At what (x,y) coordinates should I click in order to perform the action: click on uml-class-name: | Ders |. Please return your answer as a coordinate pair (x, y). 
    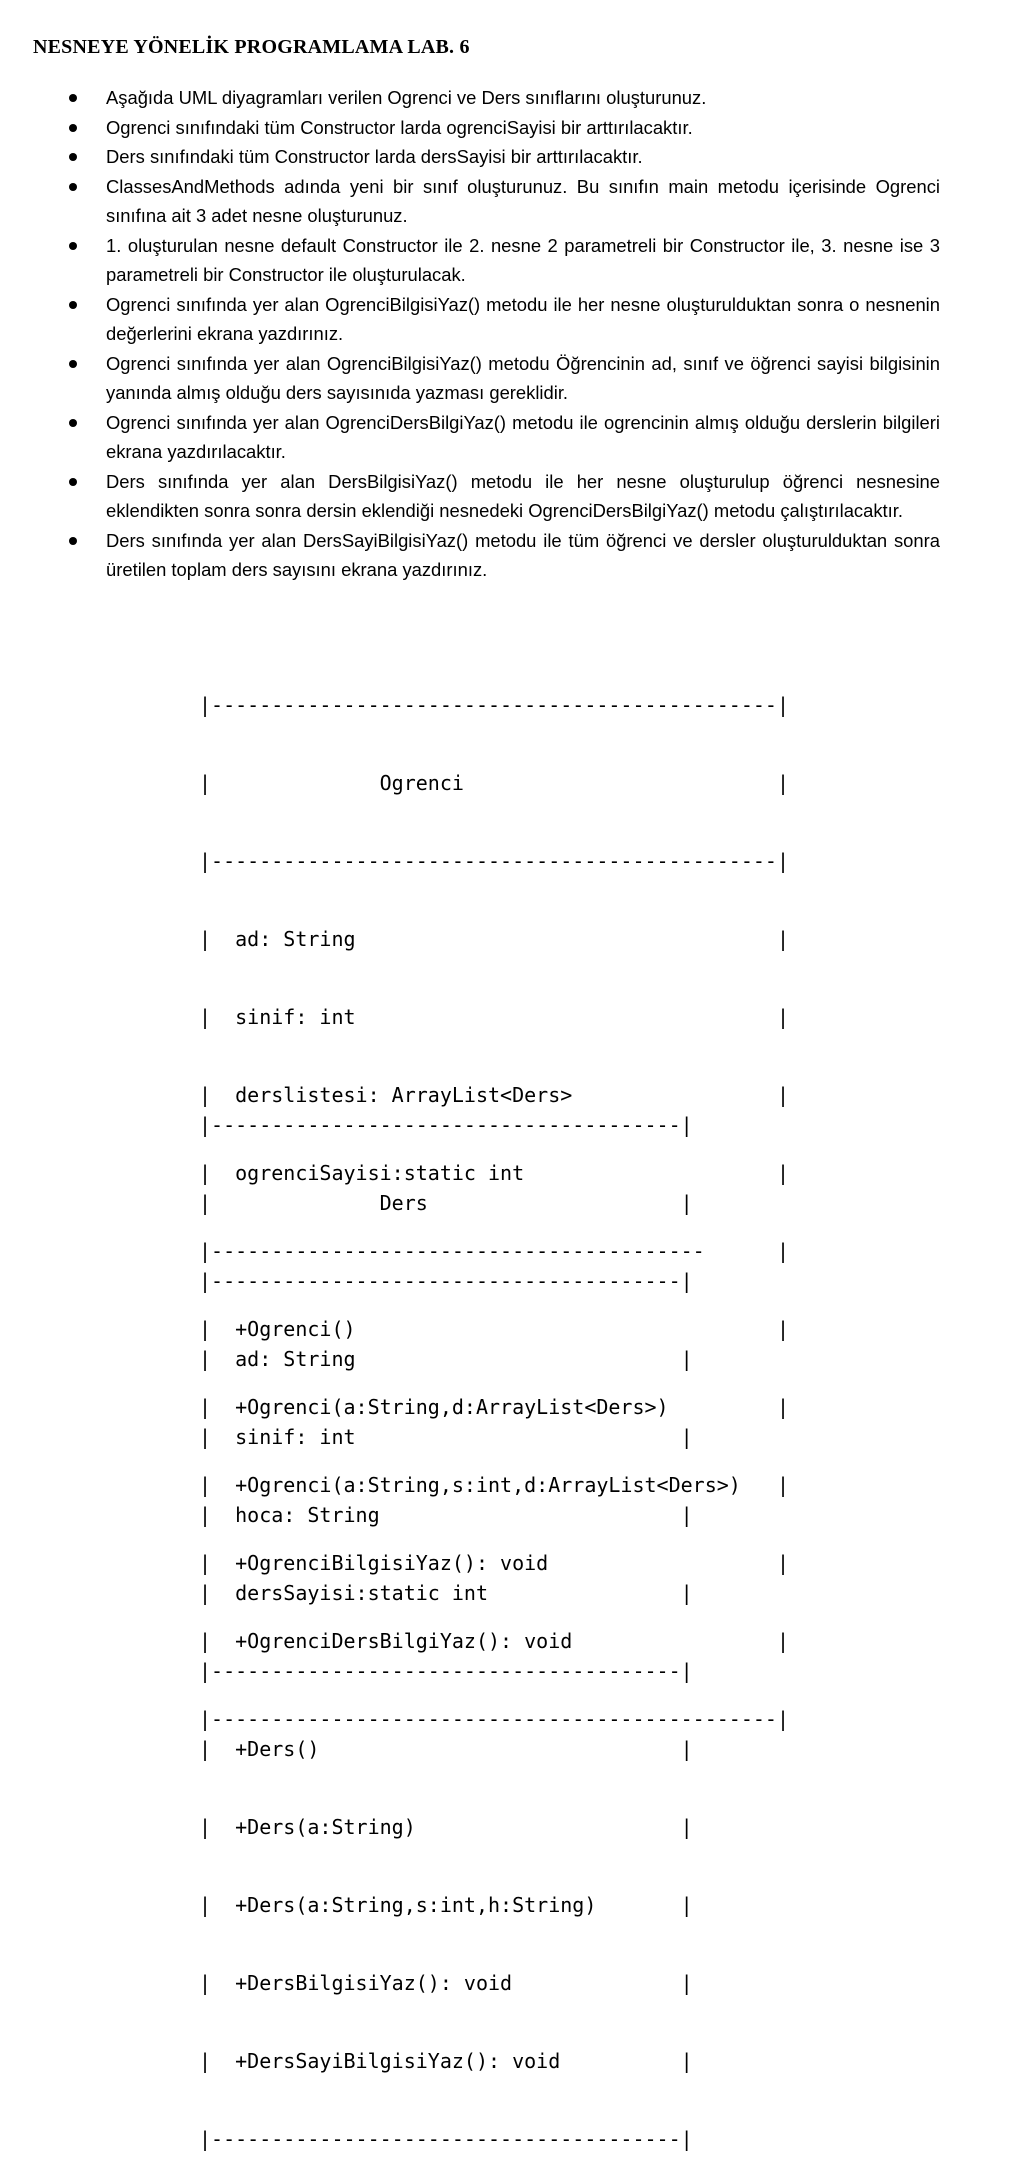
    Looking at the image, I should click on (446, 1203).